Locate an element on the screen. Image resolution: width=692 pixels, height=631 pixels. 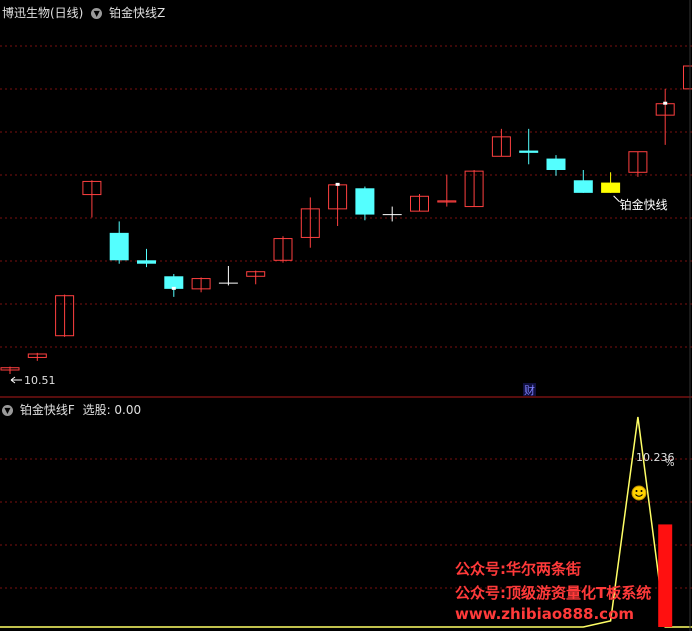
signal-label: 铂金快线 is located at coordinates (644, 204).